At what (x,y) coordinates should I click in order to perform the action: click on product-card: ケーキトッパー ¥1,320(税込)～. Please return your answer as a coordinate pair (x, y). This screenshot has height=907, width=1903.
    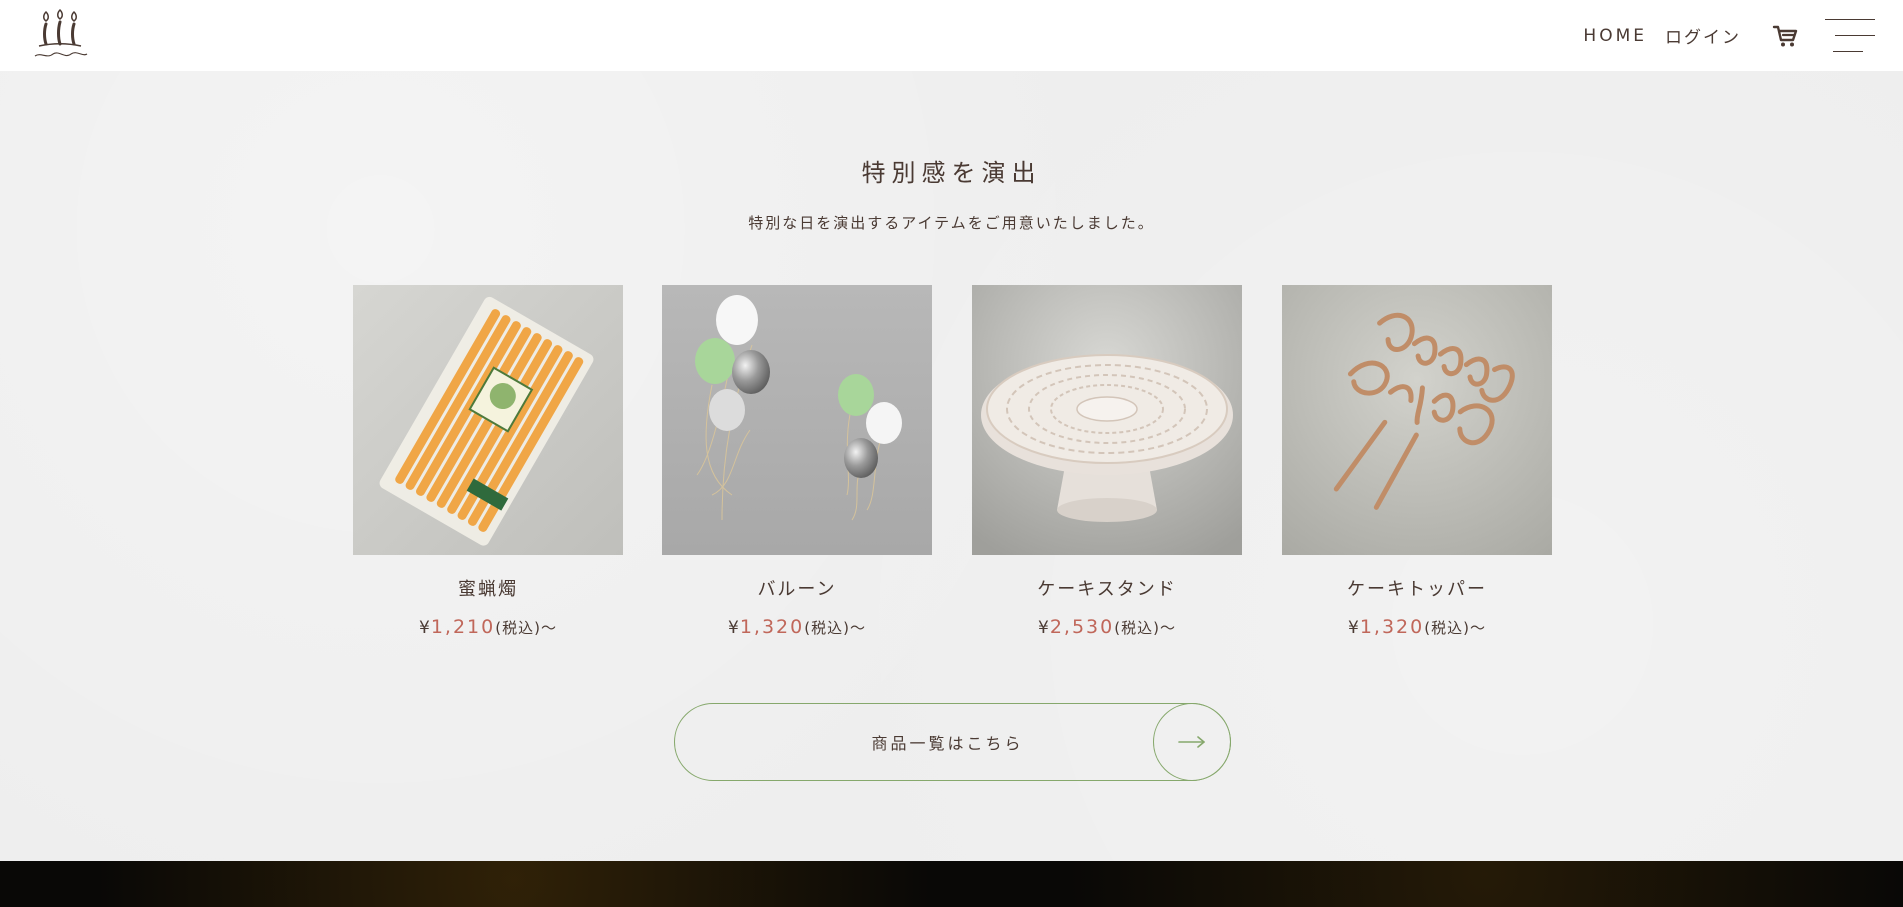
    Looking at the image, I should click on (1417, 461).